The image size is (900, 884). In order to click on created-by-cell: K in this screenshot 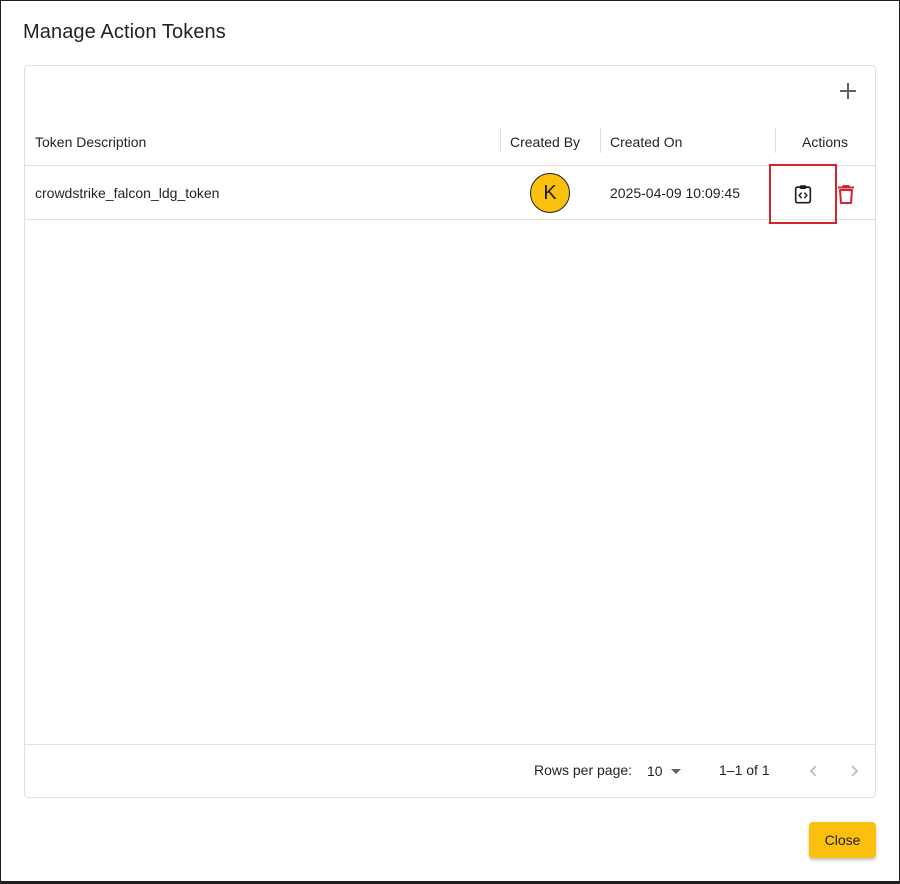, I will do `click(550, 193)`.